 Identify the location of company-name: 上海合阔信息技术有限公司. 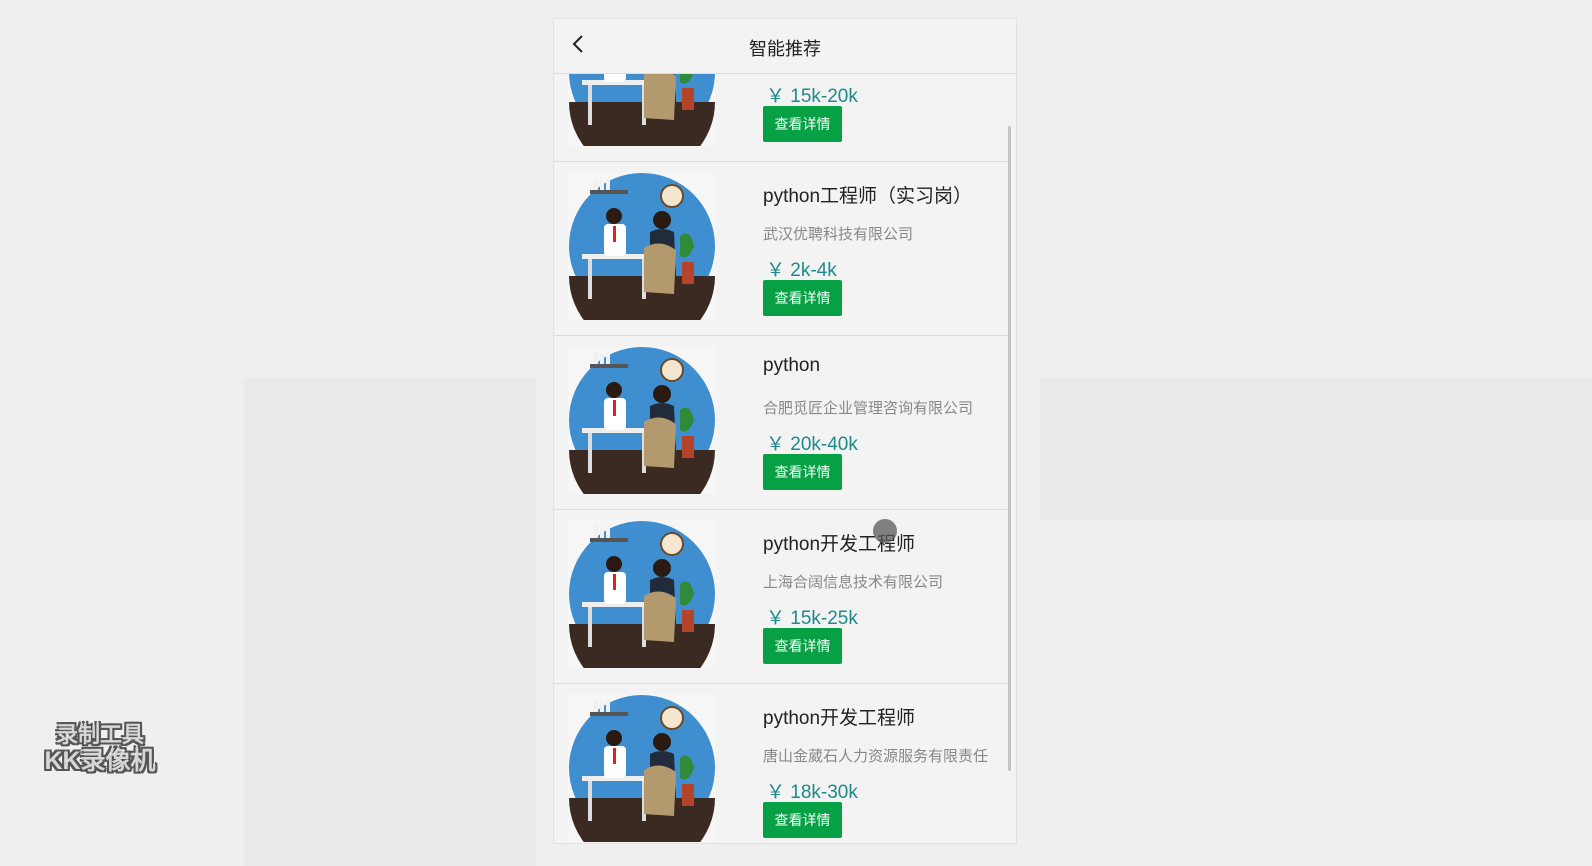
(853, 582).